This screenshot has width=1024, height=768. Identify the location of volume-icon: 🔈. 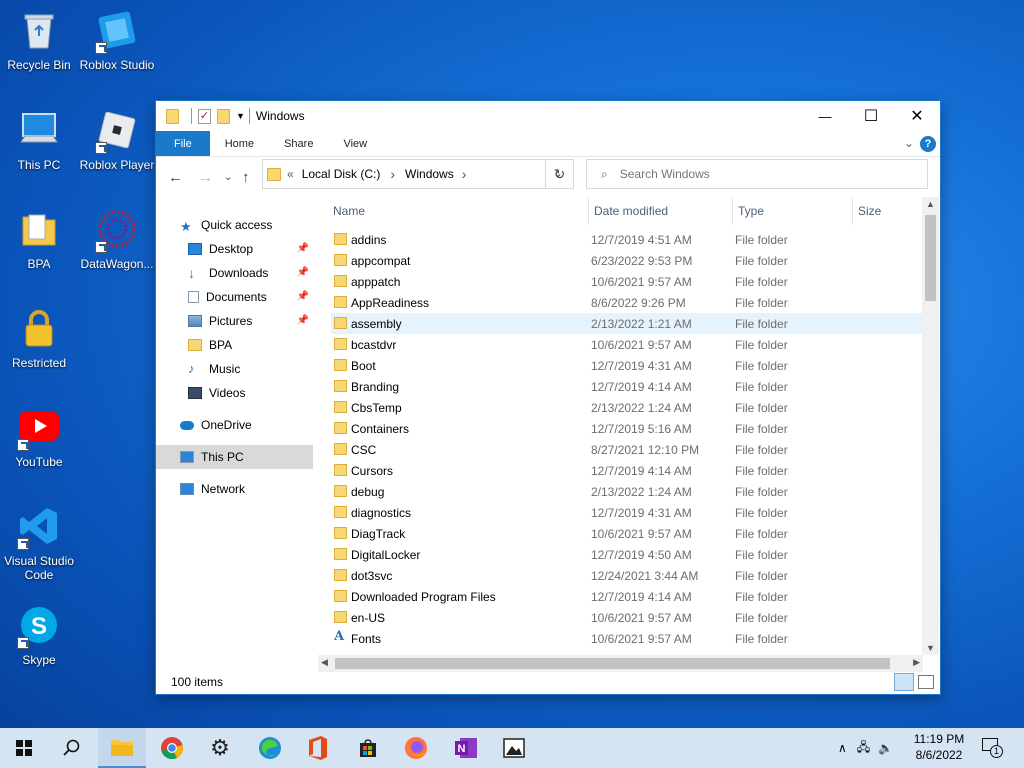
(885, 748).